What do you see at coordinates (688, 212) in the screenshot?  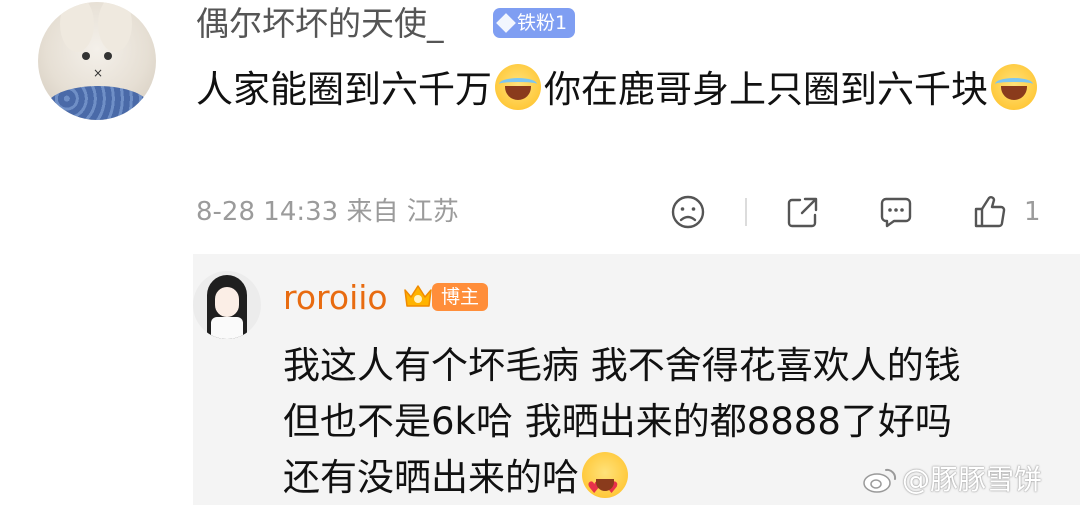 I see `dislike-icon` at bounding box center [688, 212].